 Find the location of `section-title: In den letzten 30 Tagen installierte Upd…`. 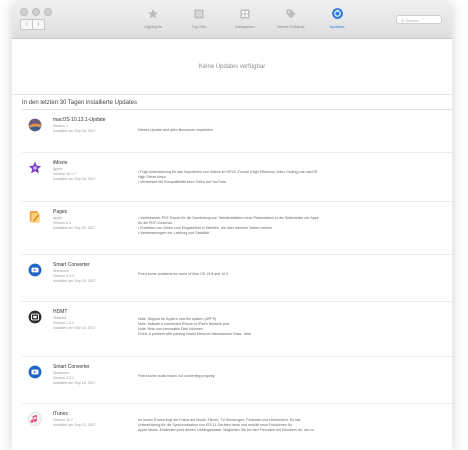

section-title: In den letzten 30 Tagen installierte Upd… is located at coordinates (79, 103).